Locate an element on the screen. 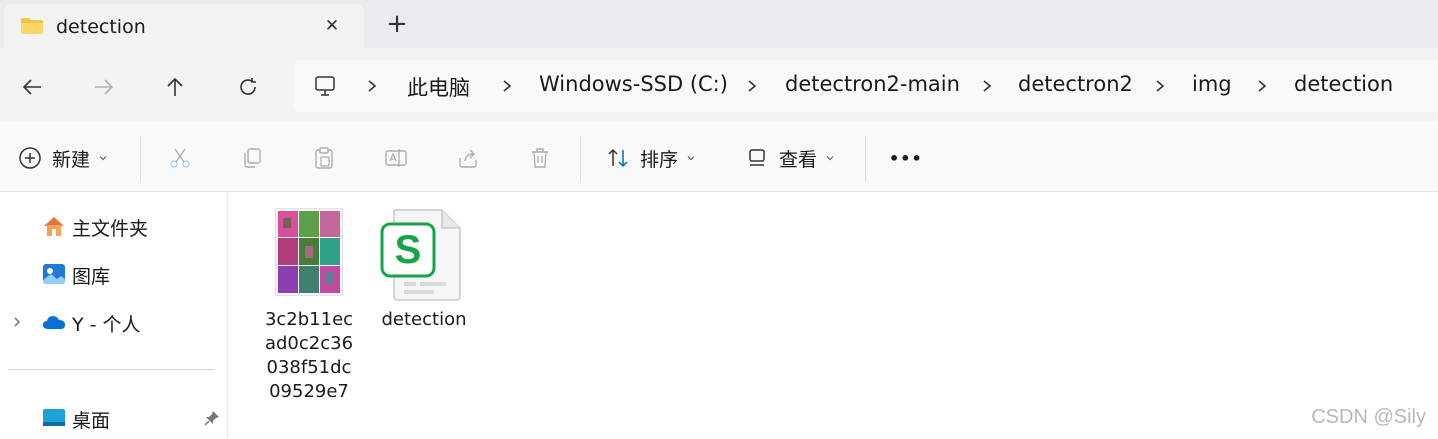 The width and height of the screenshot is (1438, 439). file-item-image: 3c2b11ec ad0c2c36 038f51dc 09529e7 is located at coordinates (309, 308).